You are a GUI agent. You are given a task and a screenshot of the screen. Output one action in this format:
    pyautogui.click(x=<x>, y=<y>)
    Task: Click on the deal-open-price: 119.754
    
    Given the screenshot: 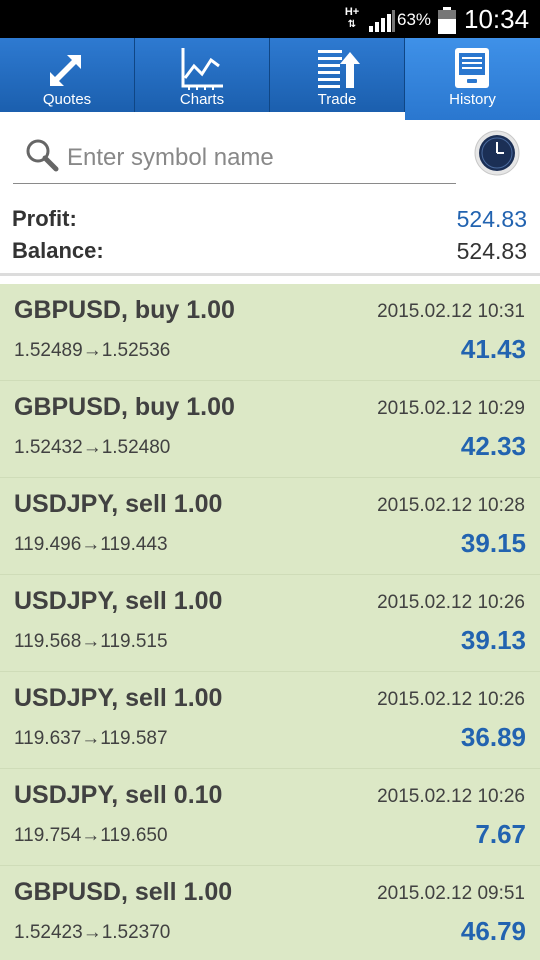 What is the action you would take?
    pyautogui.click(x=48, y=835)
    